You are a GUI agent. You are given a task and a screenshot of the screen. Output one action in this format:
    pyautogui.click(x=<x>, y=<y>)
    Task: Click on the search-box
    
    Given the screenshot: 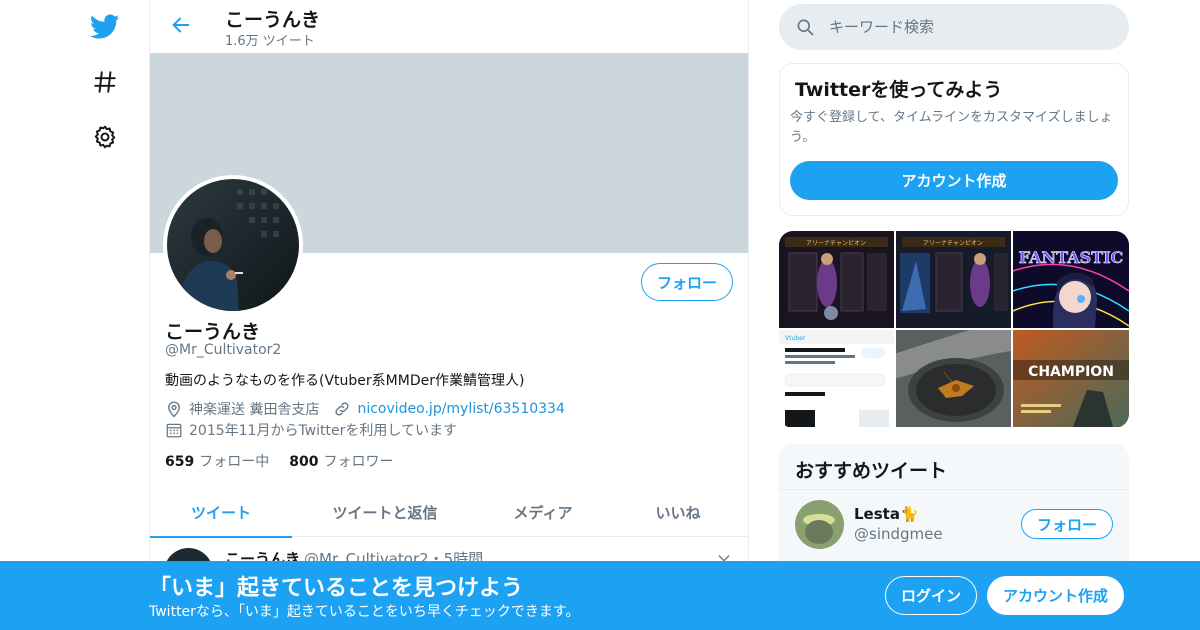 What is the action you would take?
    pyautogui.click(x=954, y=27)
    